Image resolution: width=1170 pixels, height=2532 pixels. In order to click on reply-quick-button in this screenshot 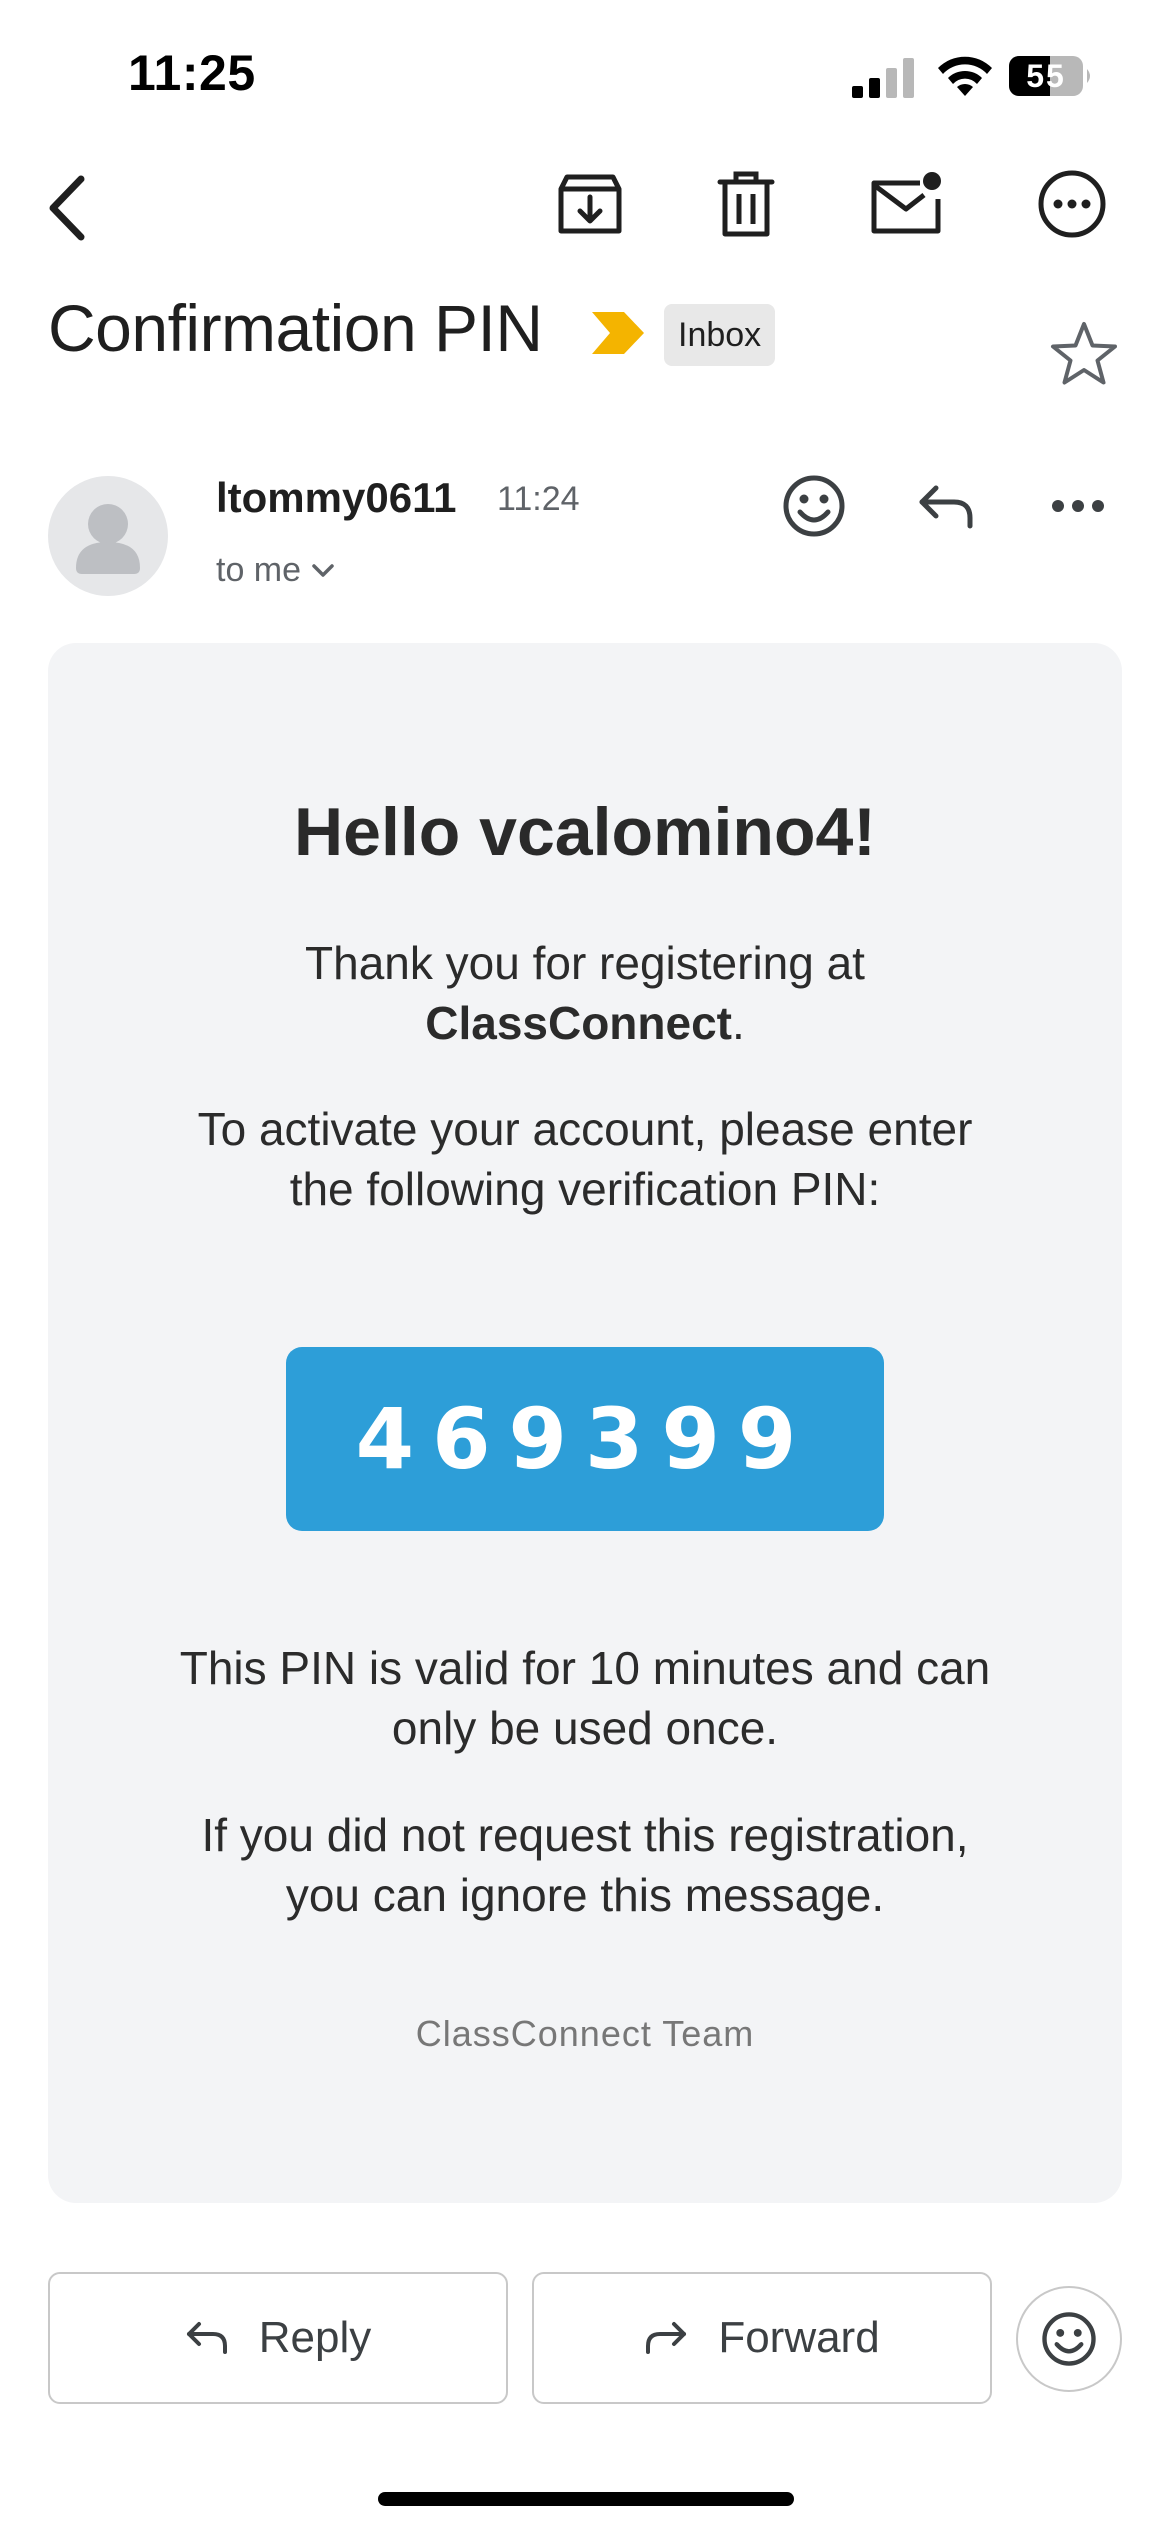, I will do `click(946, 506)`.